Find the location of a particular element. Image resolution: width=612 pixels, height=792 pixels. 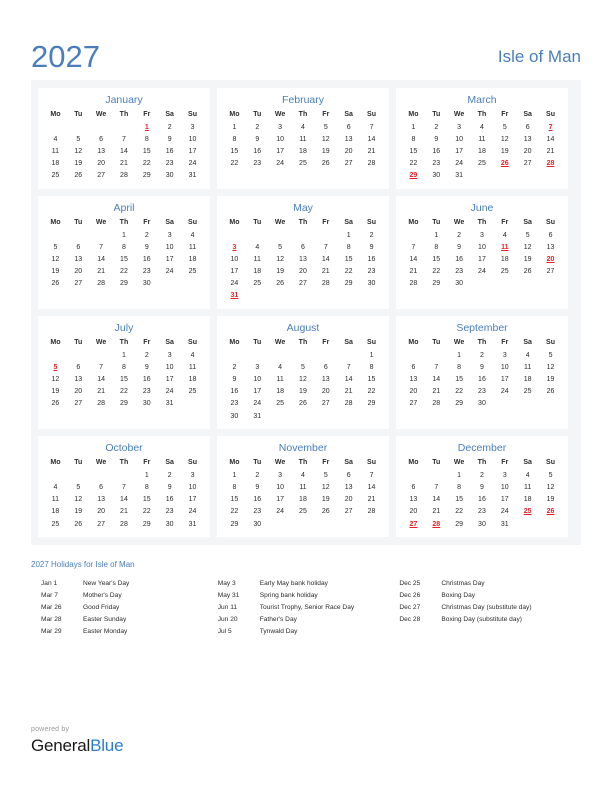

week-row: 22 23 24 25 26 27 28 is located at coordinates (303, 164).